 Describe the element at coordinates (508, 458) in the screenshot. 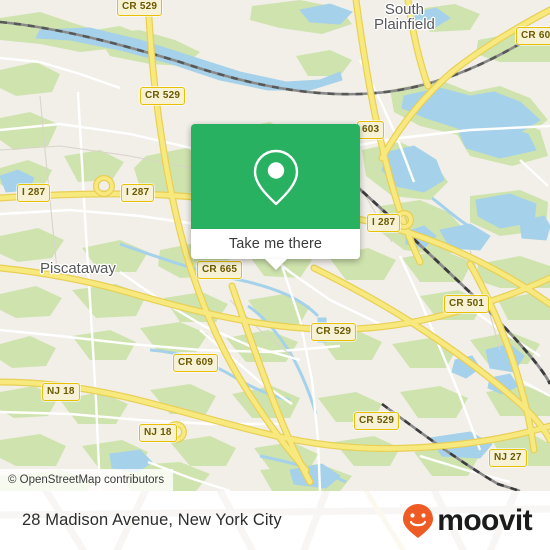

I see `road-shield-nj-27: NJ 27` at that location.